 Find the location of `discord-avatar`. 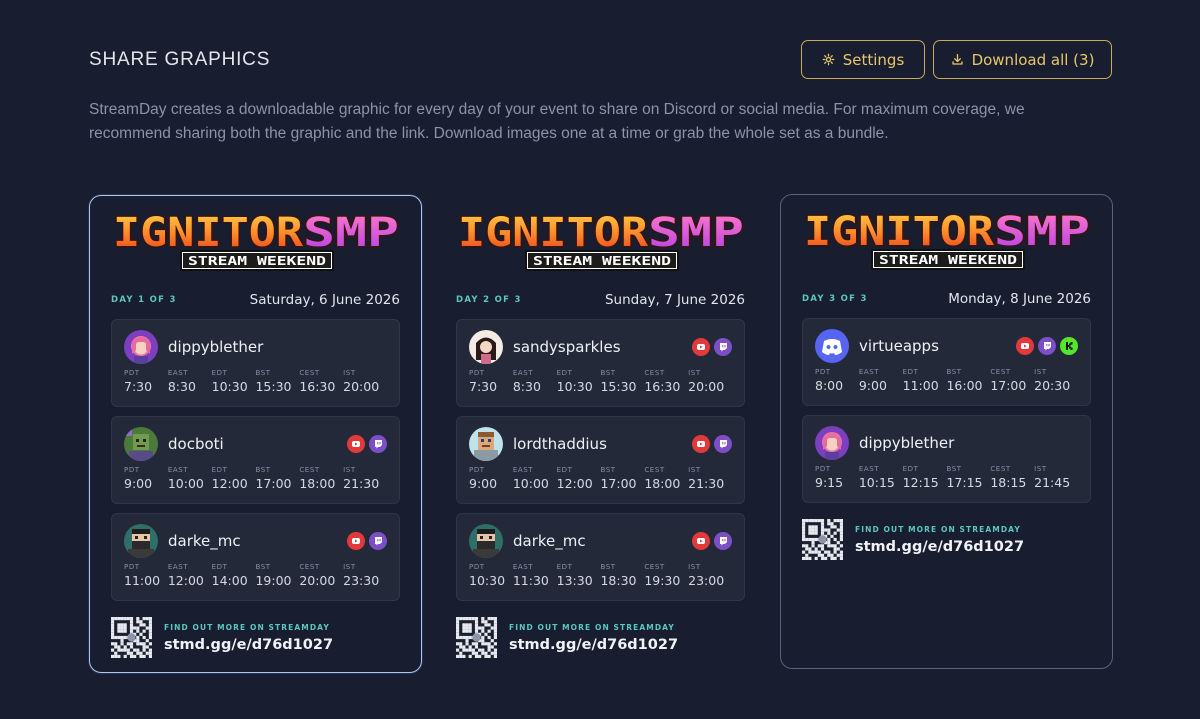

discord-avatar is located at coordinates (832, 346).